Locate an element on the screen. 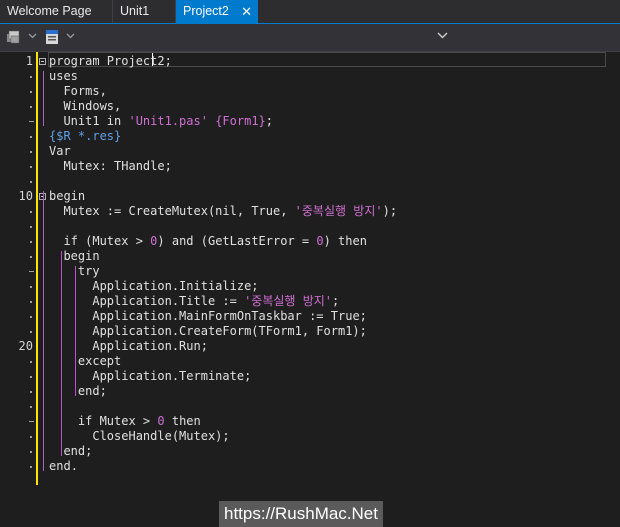  code-line: Unit1 in 'Unit1.pas' {Form1}; is located at coordinates (161, 121).